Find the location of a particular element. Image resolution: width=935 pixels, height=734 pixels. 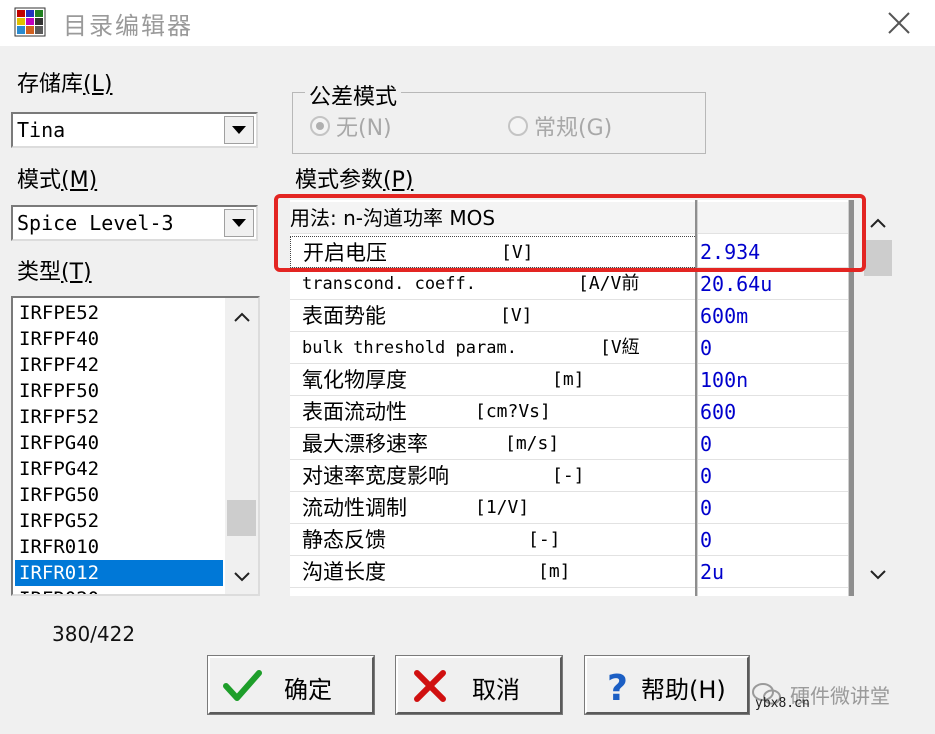

param-row: 表面势能 [V] 600m is located at coordinates (572, 316).